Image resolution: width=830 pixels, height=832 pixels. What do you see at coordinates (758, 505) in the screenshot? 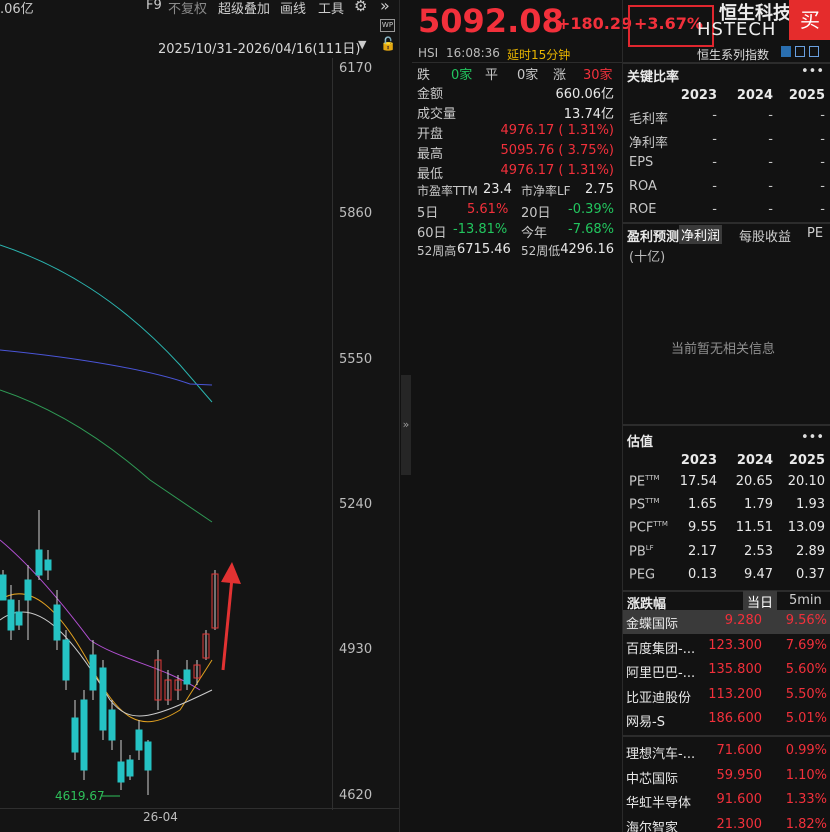
I see `valuation-value: 1.79` at bounding box center [758, 505].